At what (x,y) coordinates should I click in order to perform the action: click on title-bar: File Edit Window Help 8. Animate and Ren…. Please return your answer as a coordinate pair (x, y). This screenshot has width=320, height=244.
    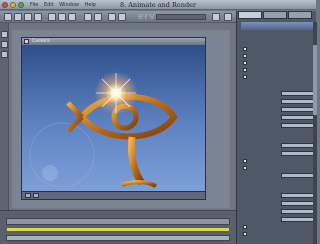
    Looking at the image, I should click on (158, 5).